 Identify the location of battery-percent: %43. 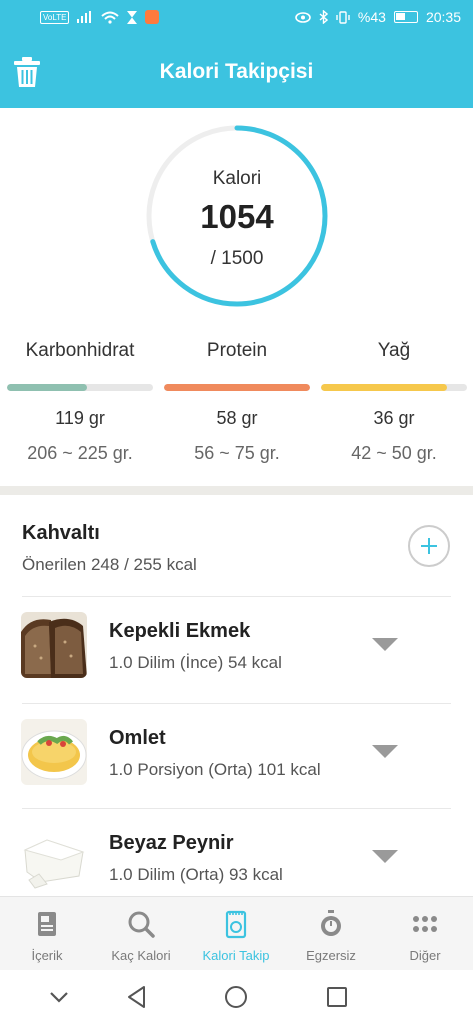
(371, 17).